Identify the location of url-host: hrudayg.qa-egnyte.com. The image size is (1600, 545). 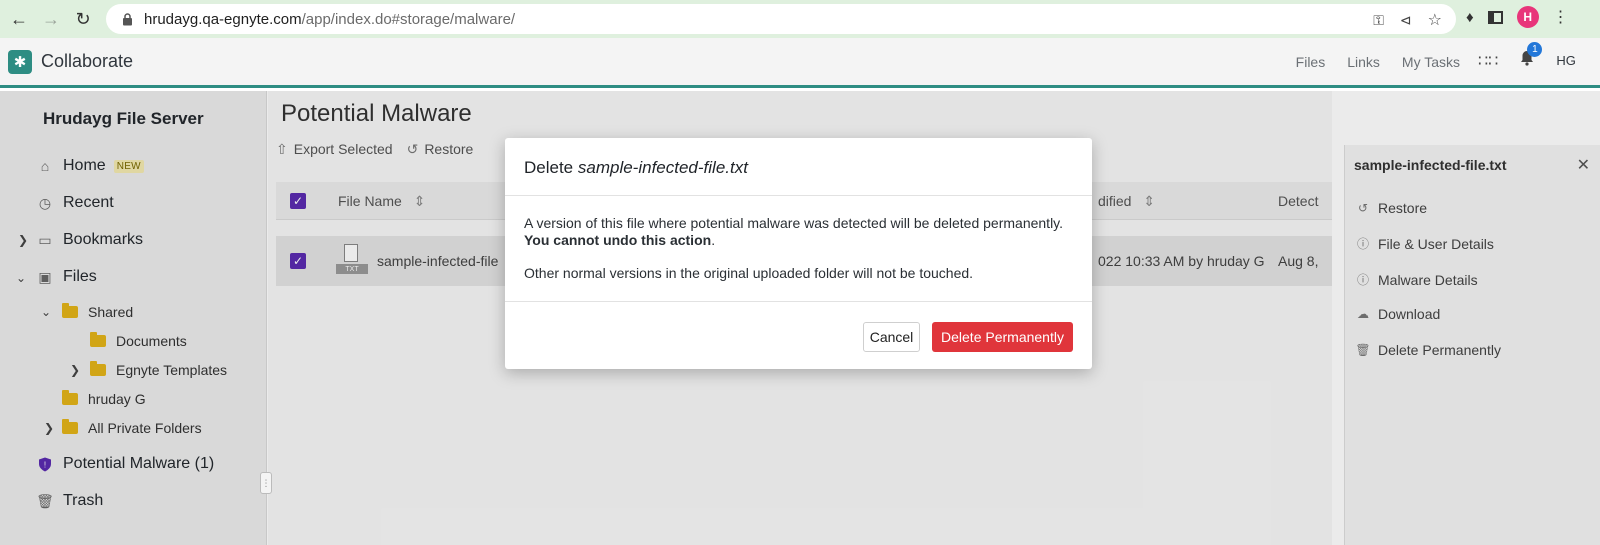
(223, 19).